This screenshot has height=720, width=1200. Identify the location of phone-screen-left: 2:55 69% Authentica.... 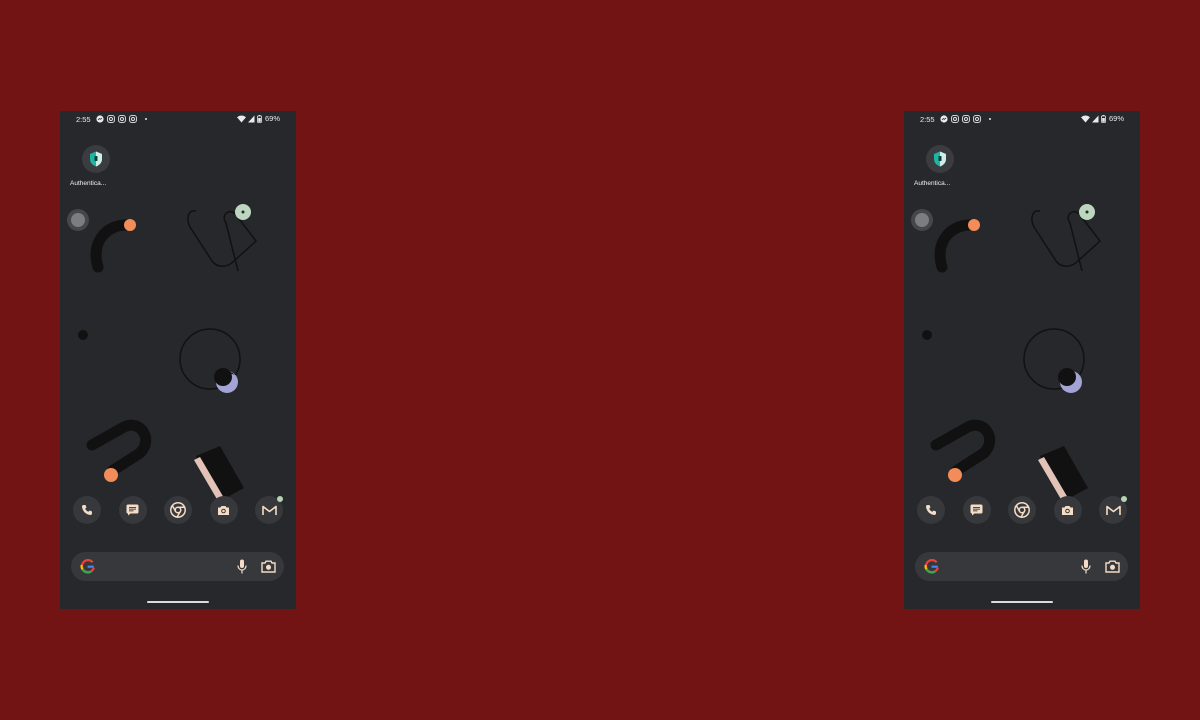
(178, 360).